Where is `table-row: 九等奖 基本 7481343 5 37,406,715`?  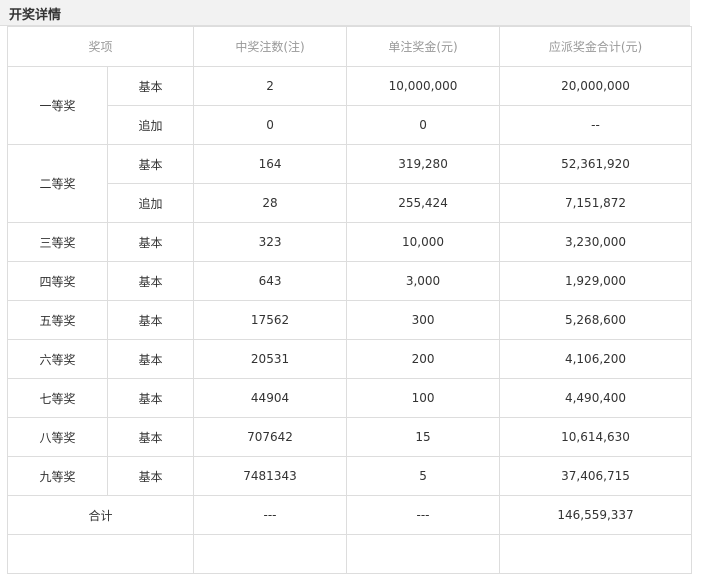
table-row: 九等奖 基本 7481343 5 37,406,715 is located at coordinates (350, 476).